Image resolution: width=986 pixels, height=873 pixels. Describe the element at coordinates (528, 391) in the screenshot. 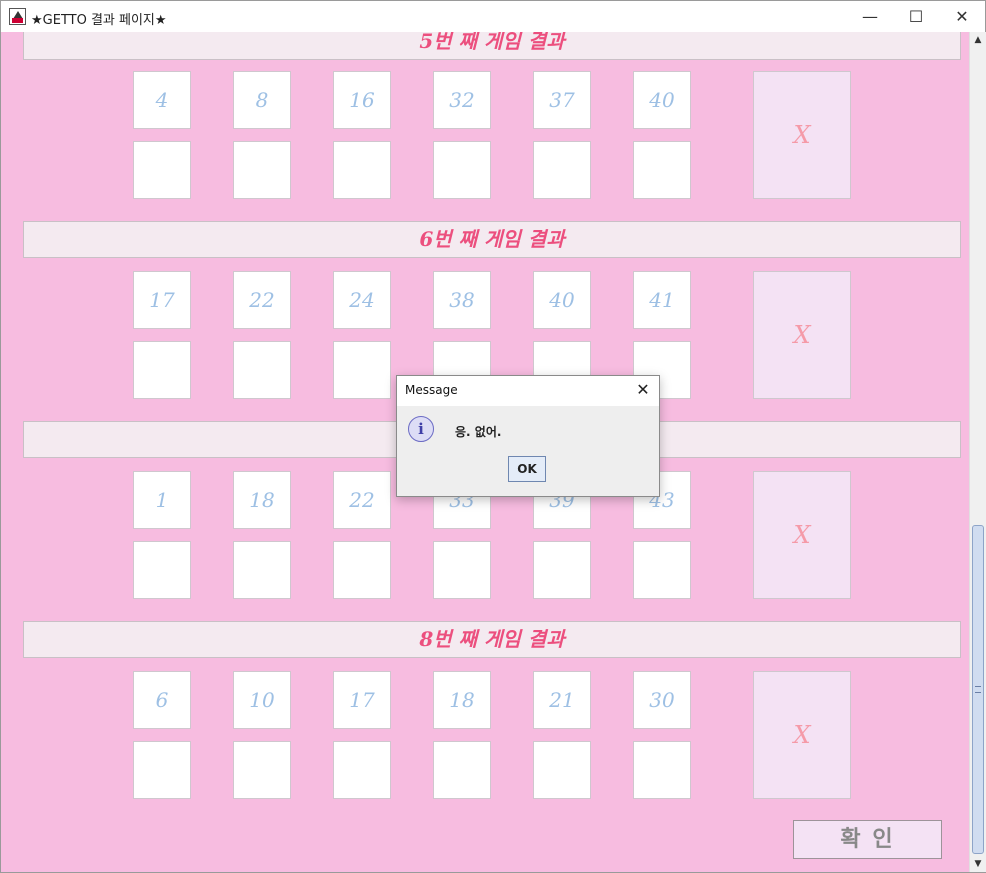

I see `dialog-title-bar: Message ✕` at that location.